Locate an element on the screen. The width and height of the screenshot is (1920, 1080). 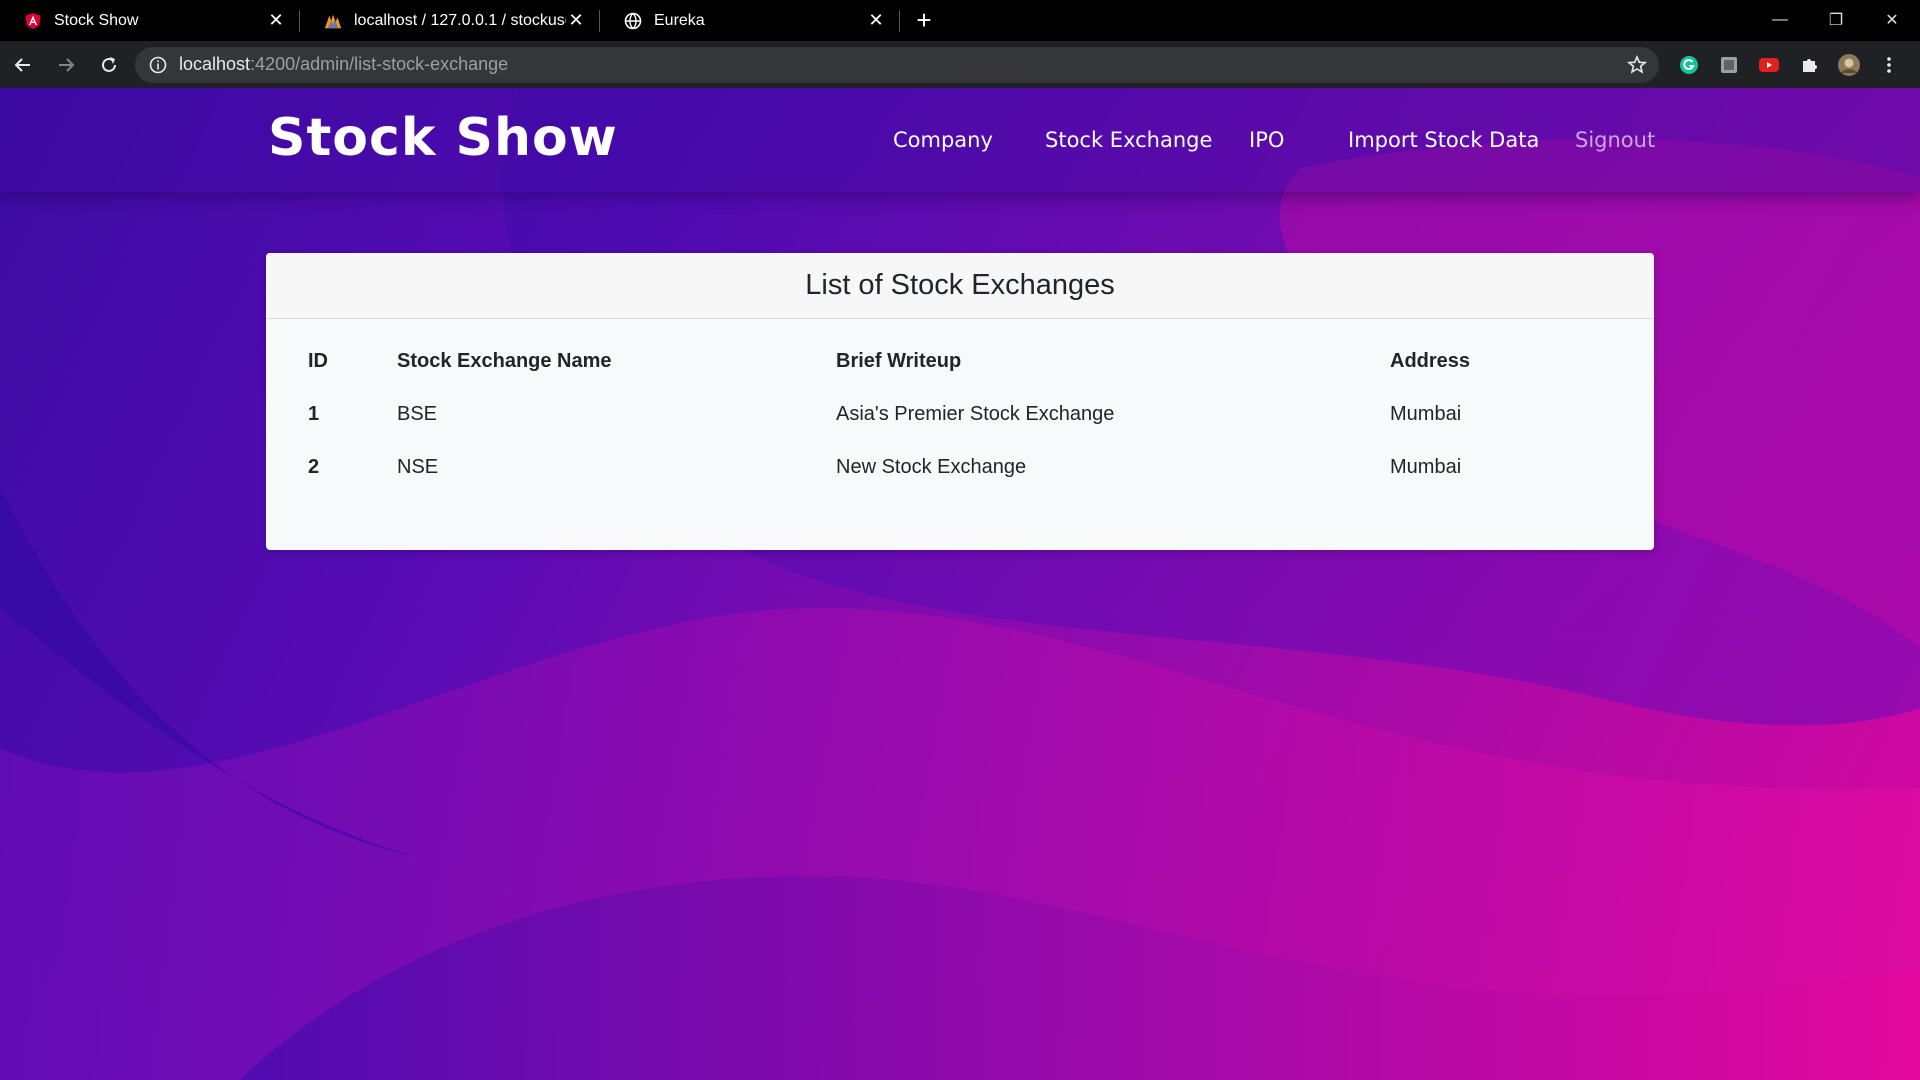
url-path: :4200/admin/list-stock-exchange is located at coordinates (379, 64).